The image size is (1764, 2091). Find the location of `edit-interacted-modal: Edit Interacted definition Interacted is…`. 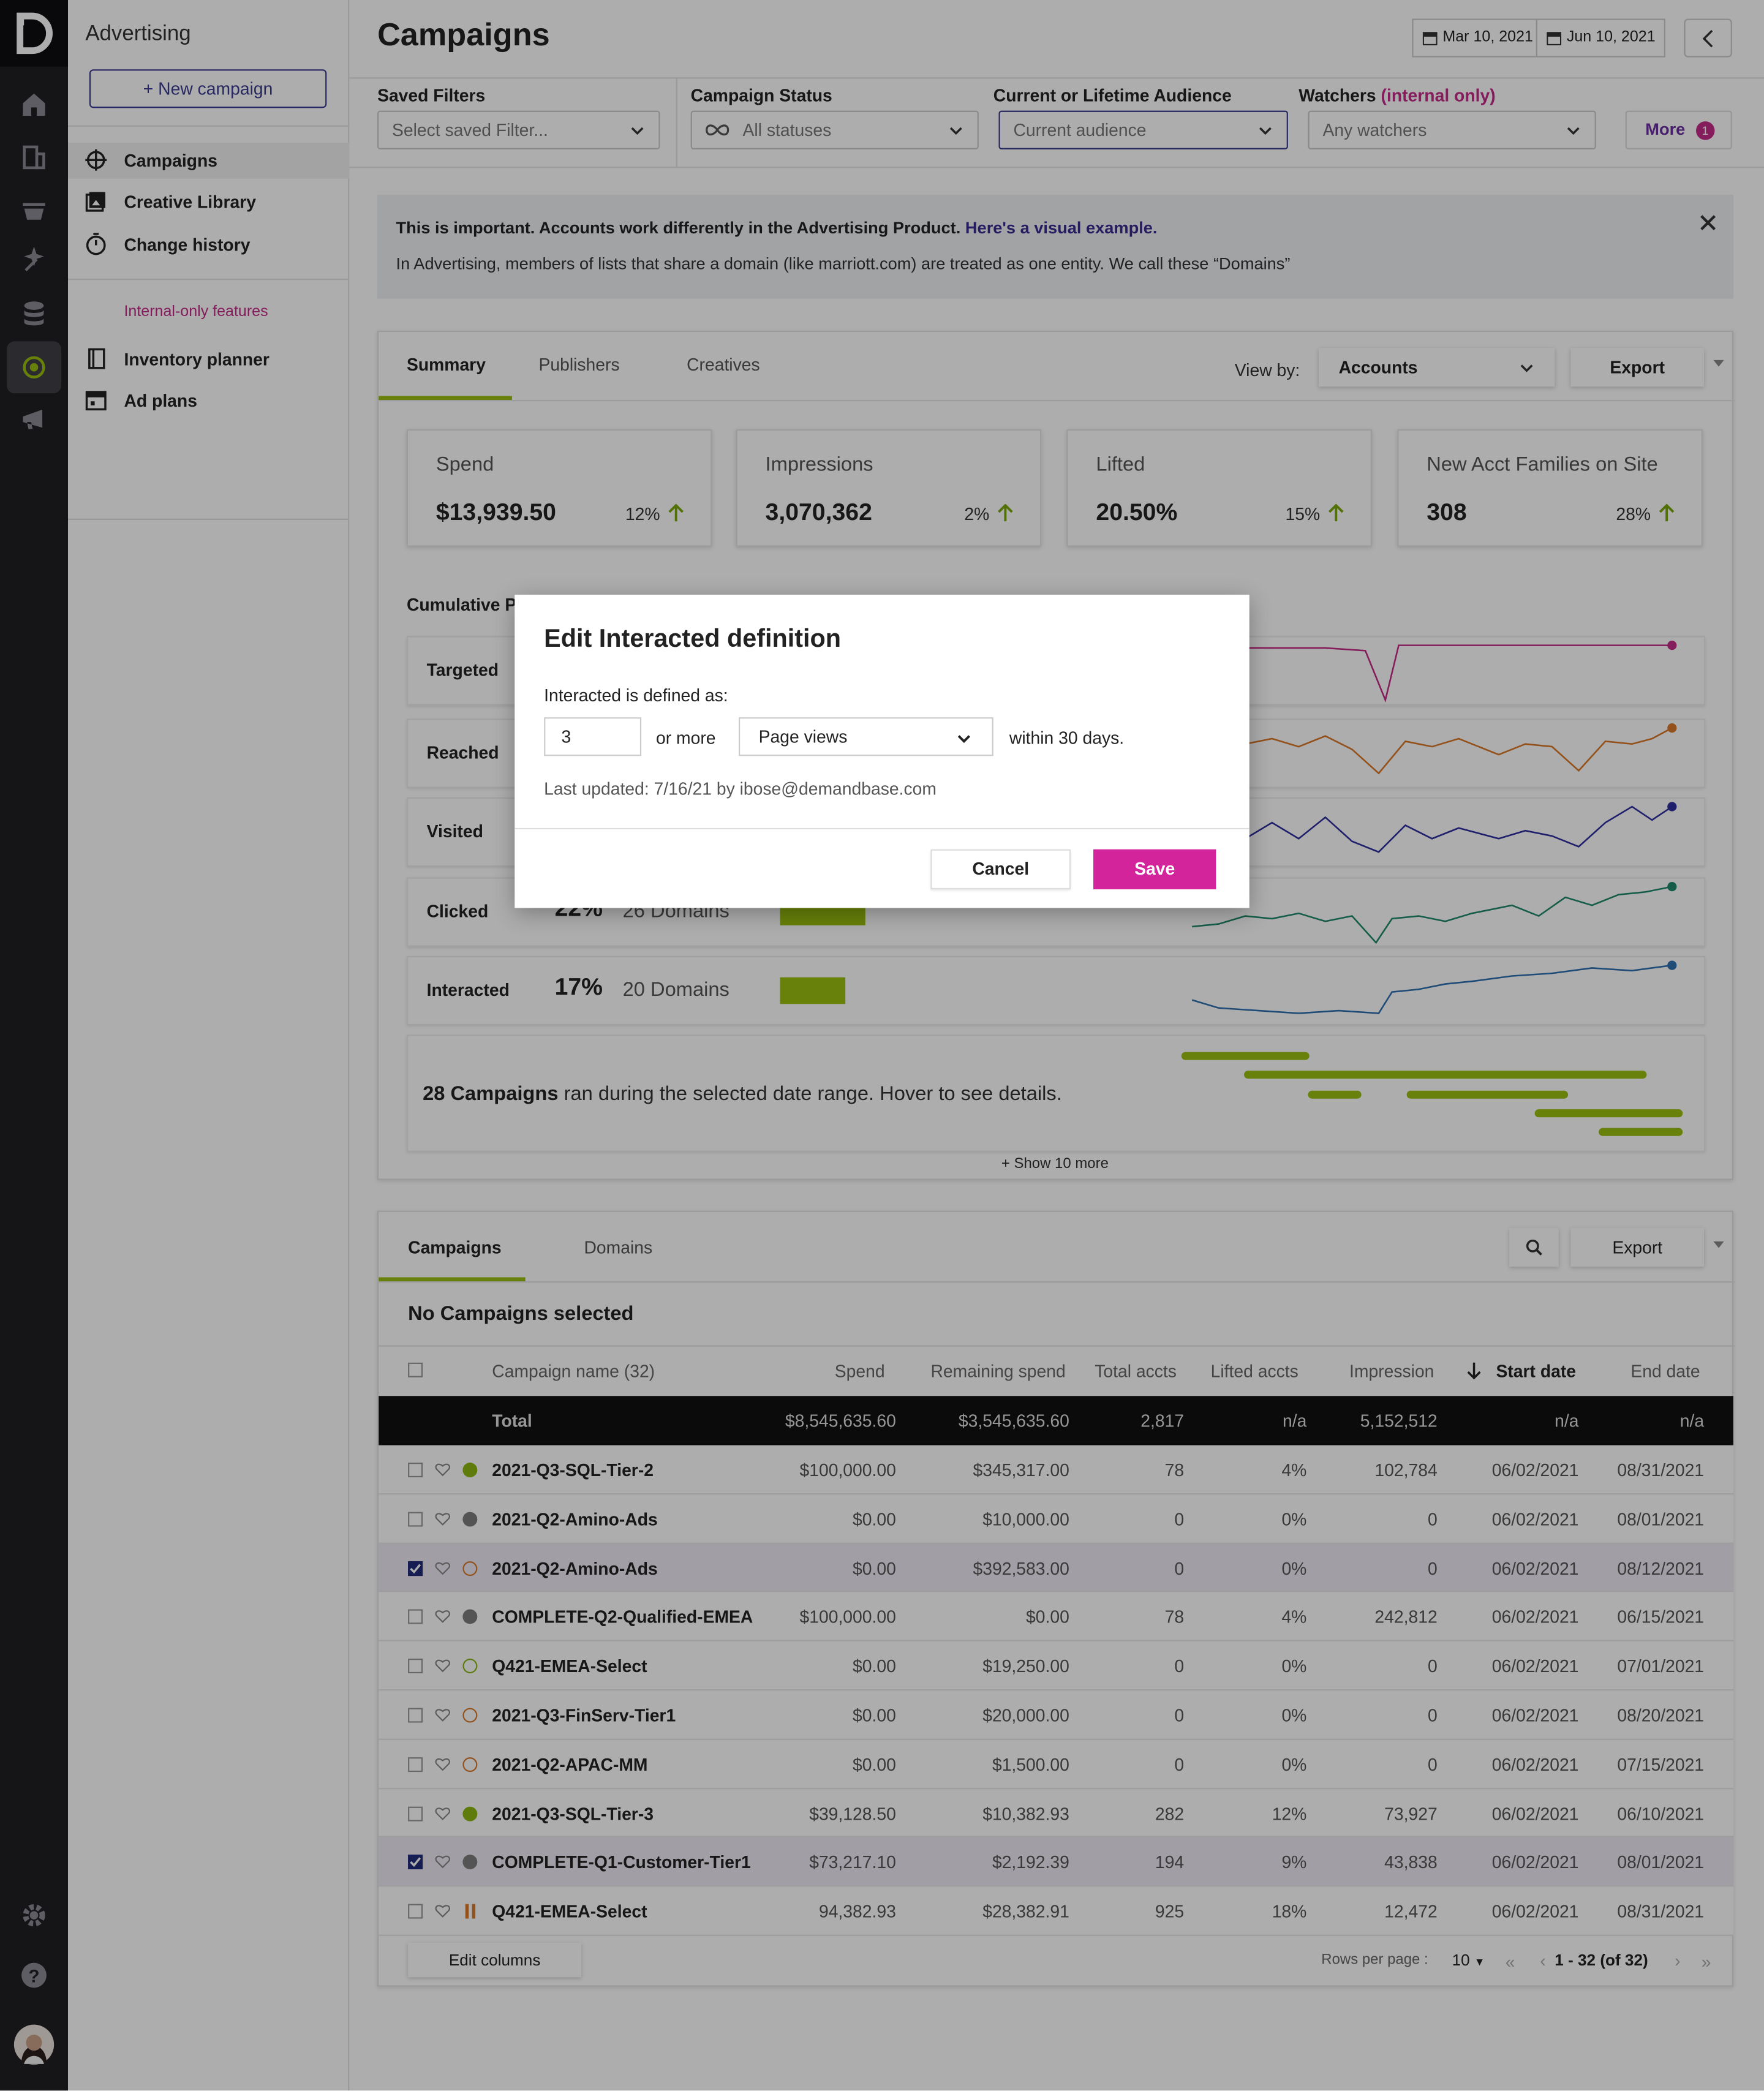

edit-interacted-modal: Edit Interacted definition Interacted is… is located at coordinates (882, 751).